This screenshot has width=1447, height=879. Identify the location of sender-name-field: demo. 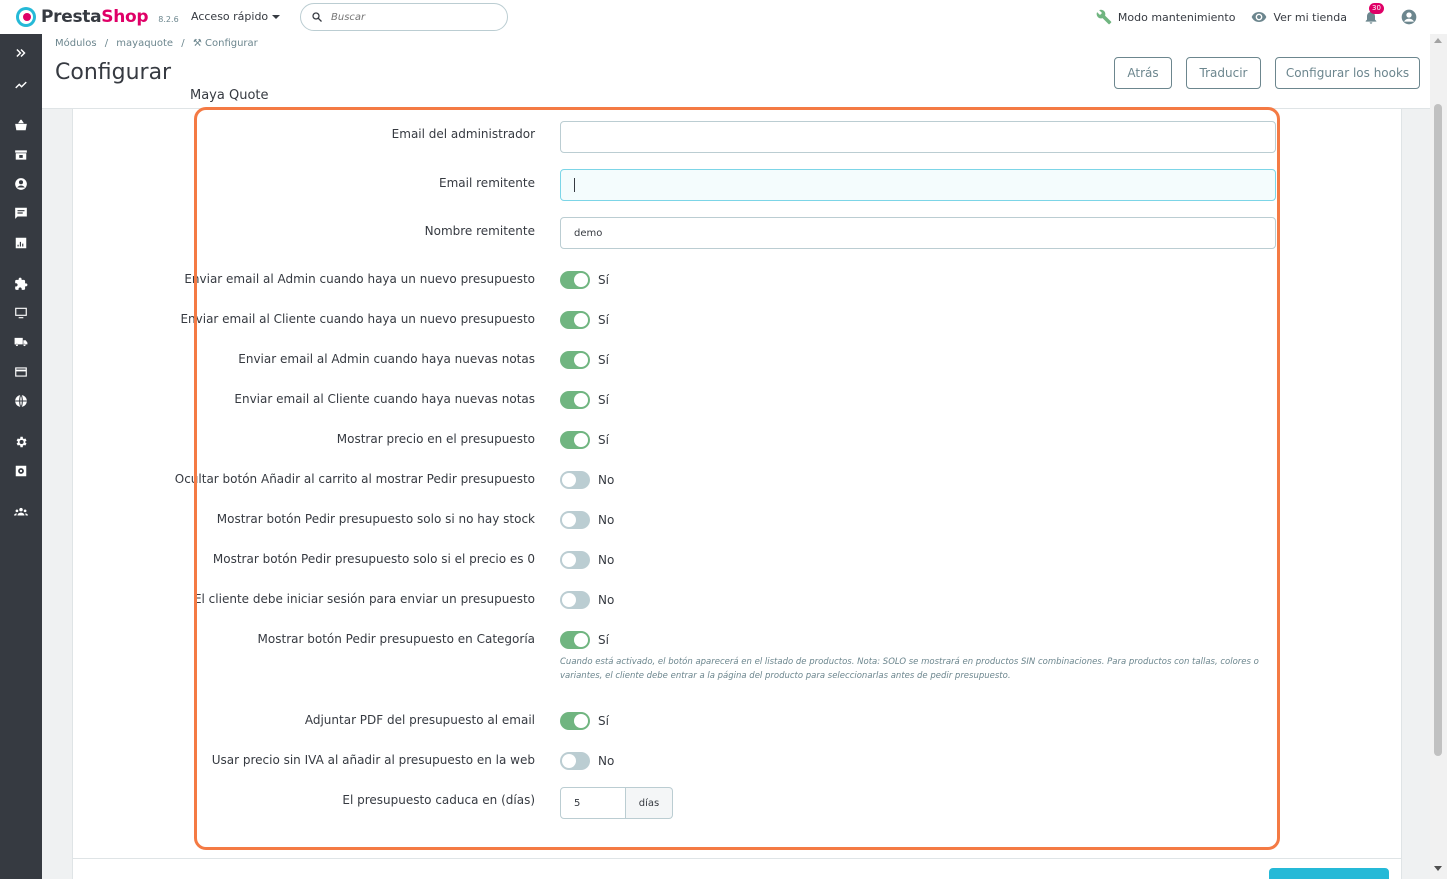
(918, 233).